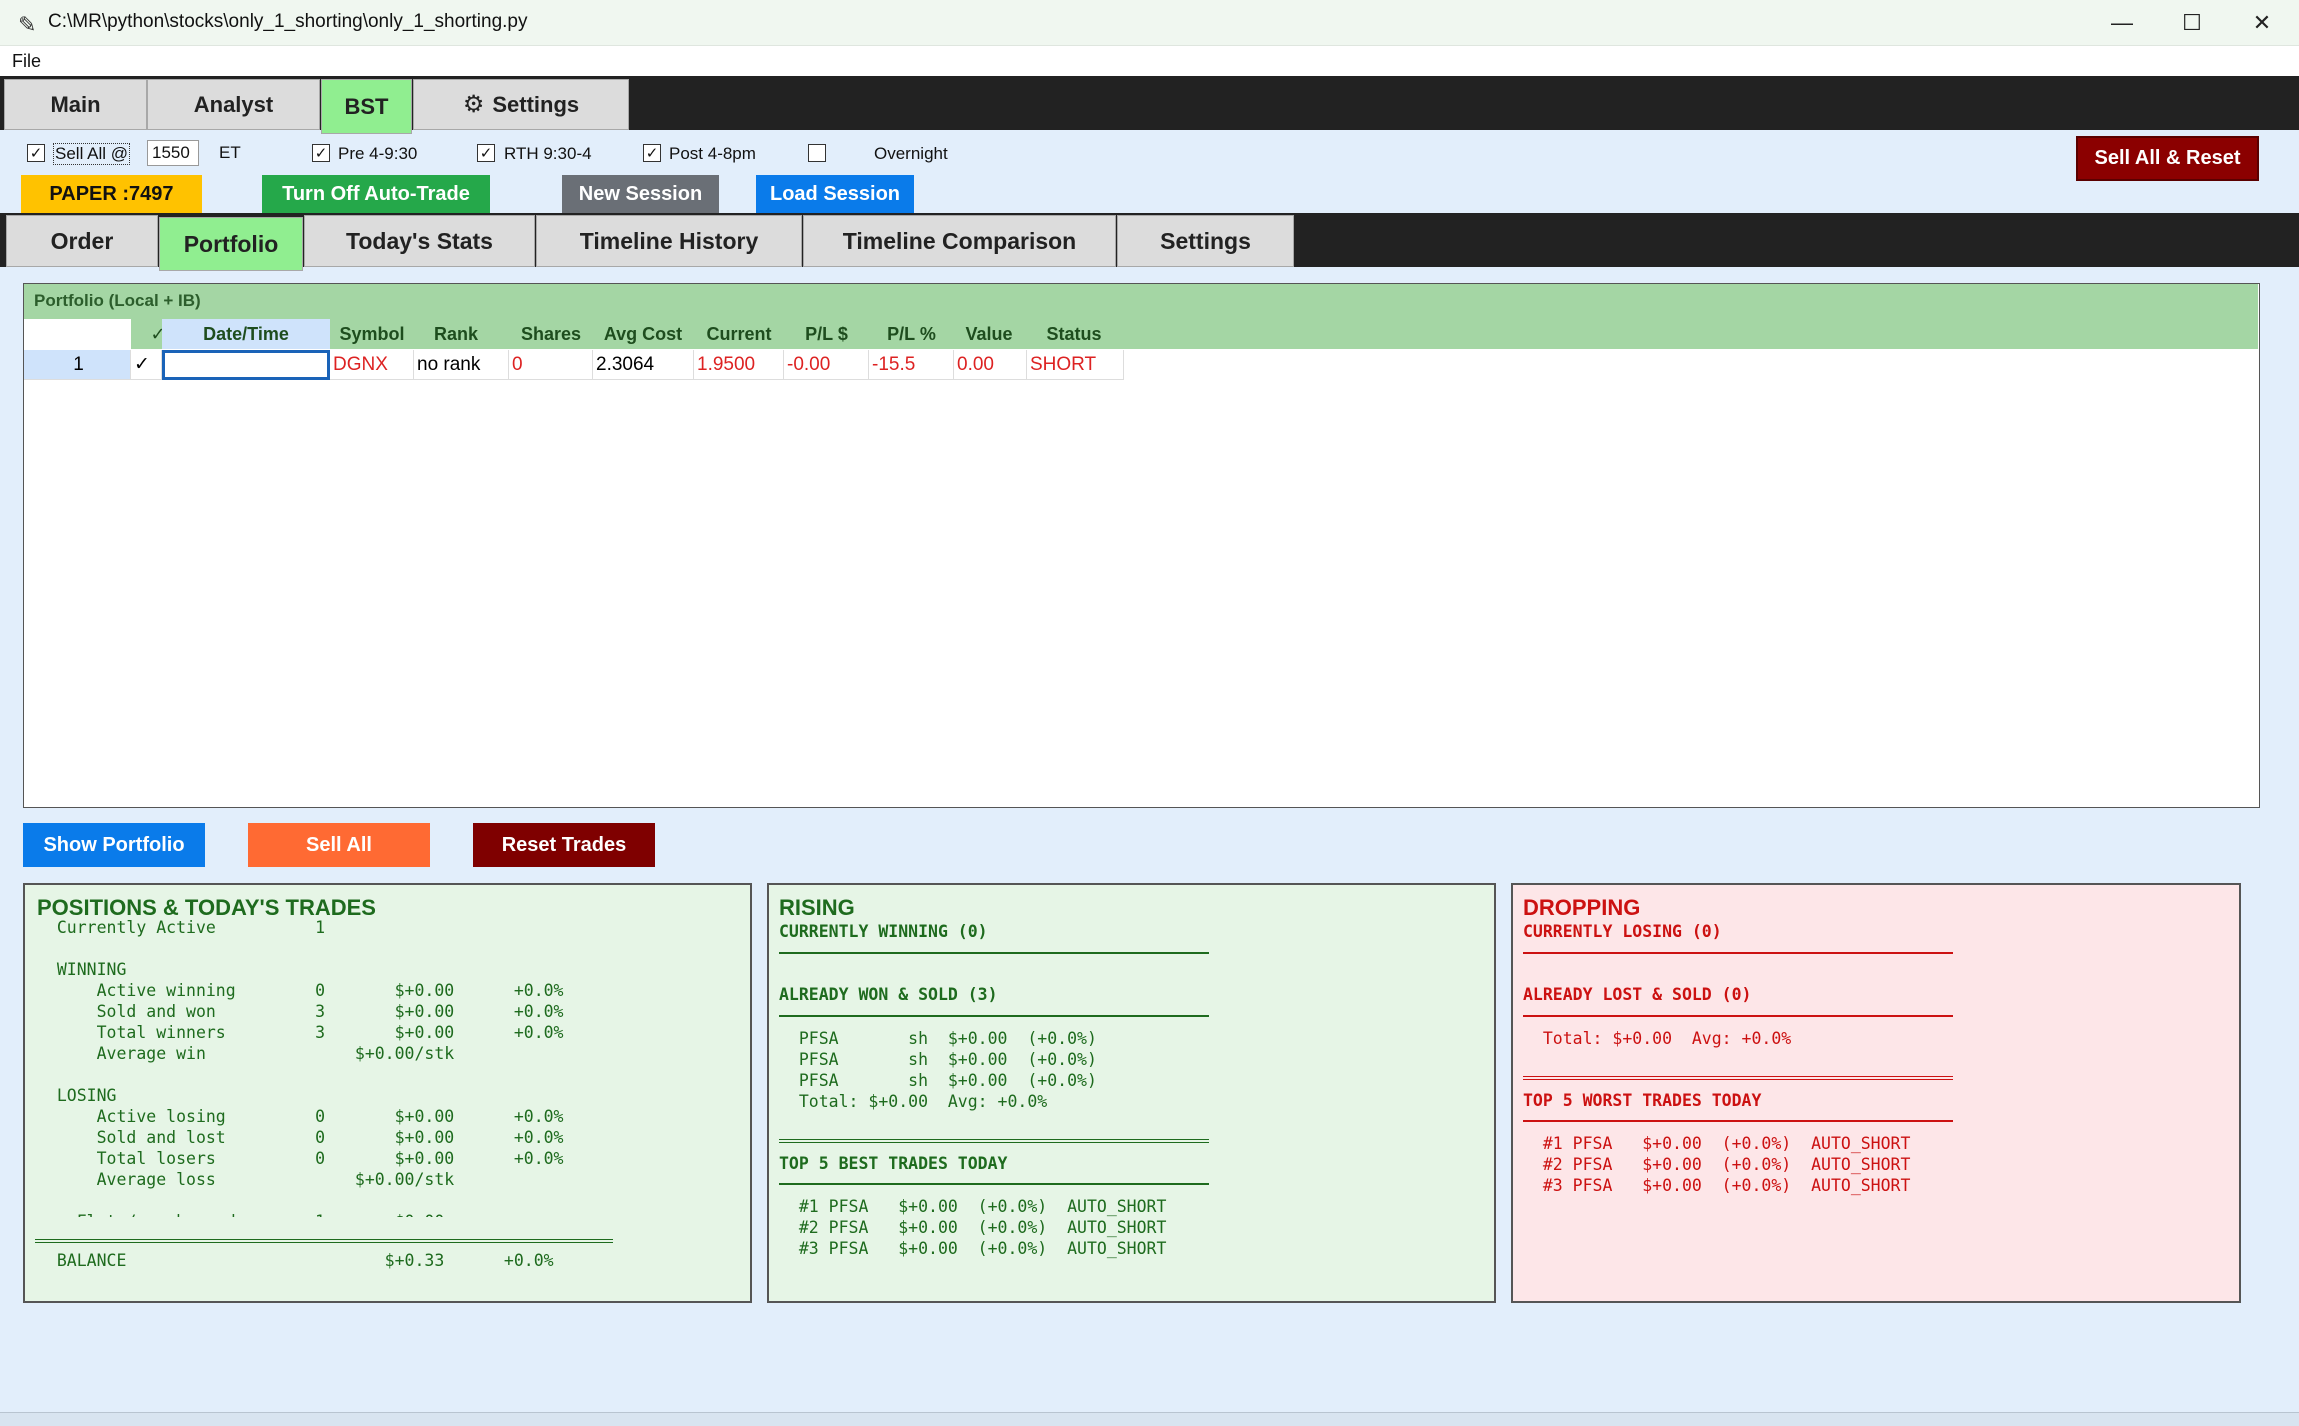 This screenshot has height=1426, width=2299. I want to click on top5-worst-title: TOP 5 WORST TRADES TODAY, so click(1642, 1100).